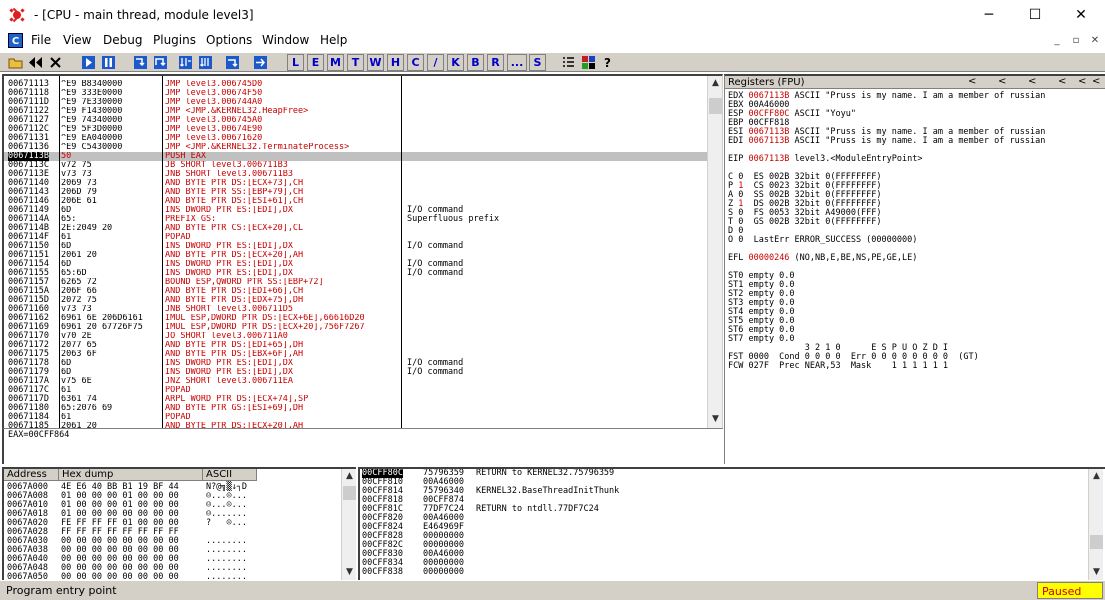  I want to click on call-stack-window-button: K, so click(455, 62).